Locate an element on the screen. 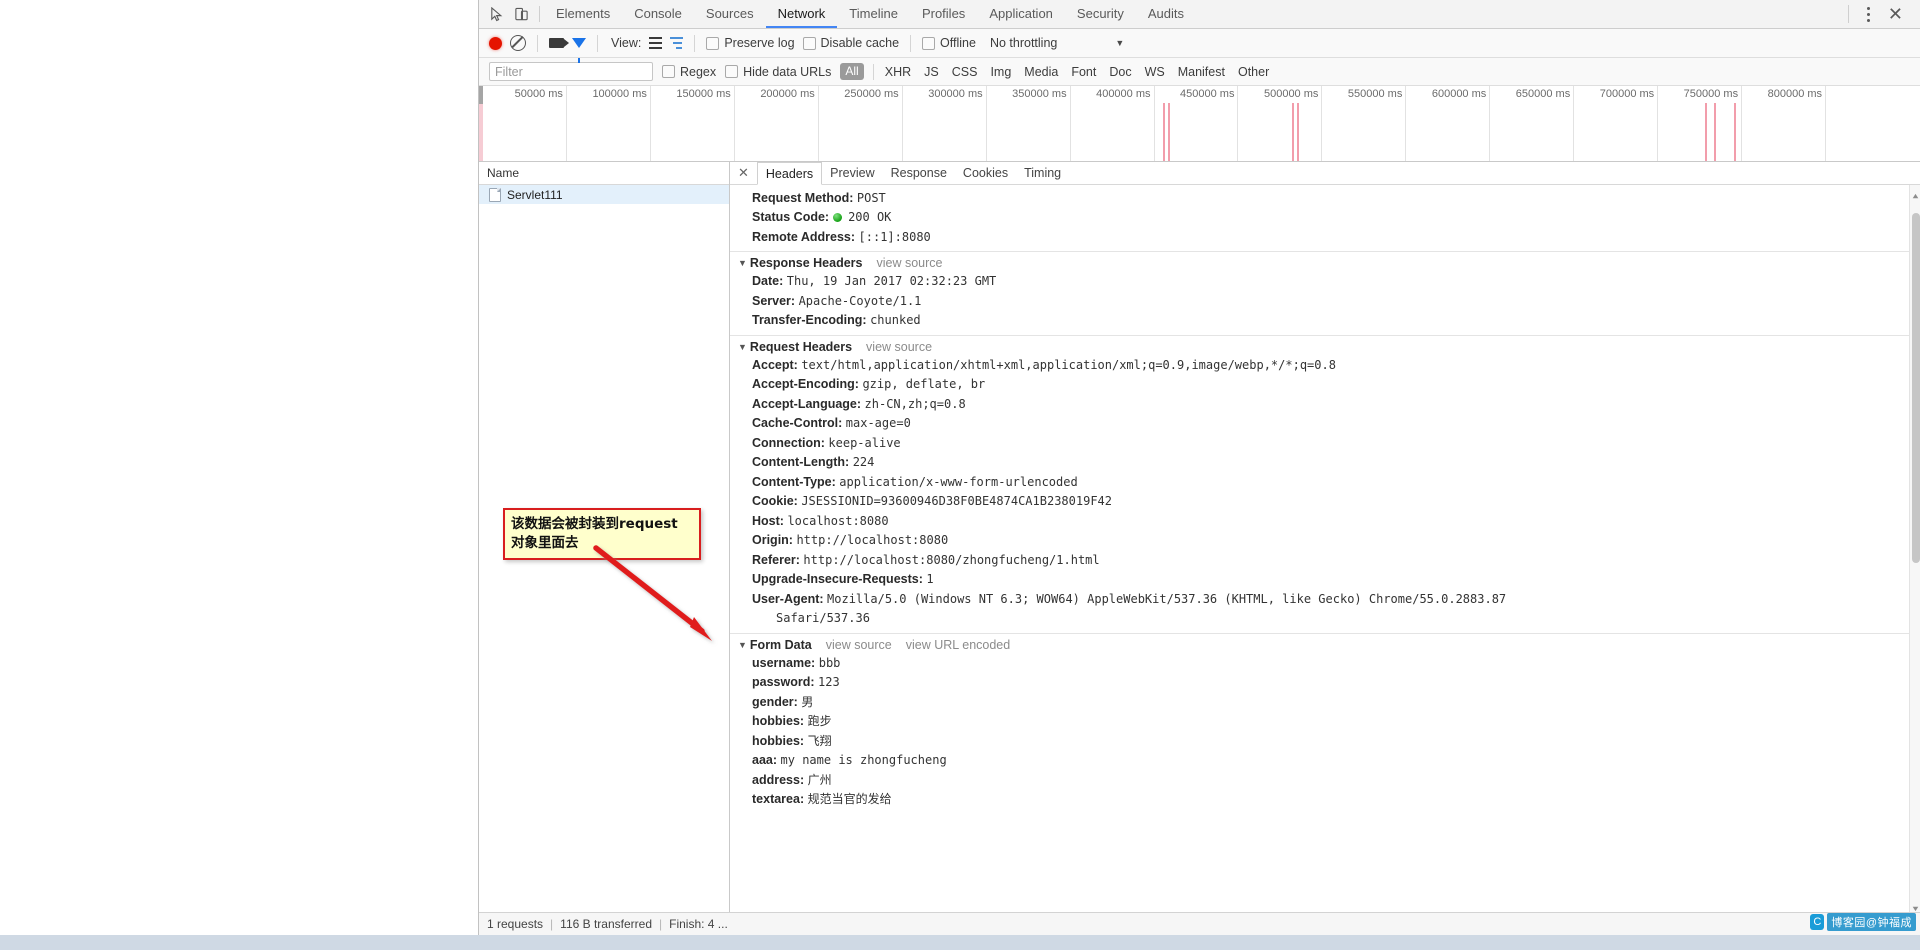  list-view-icon is located at coordinates (656, 43).